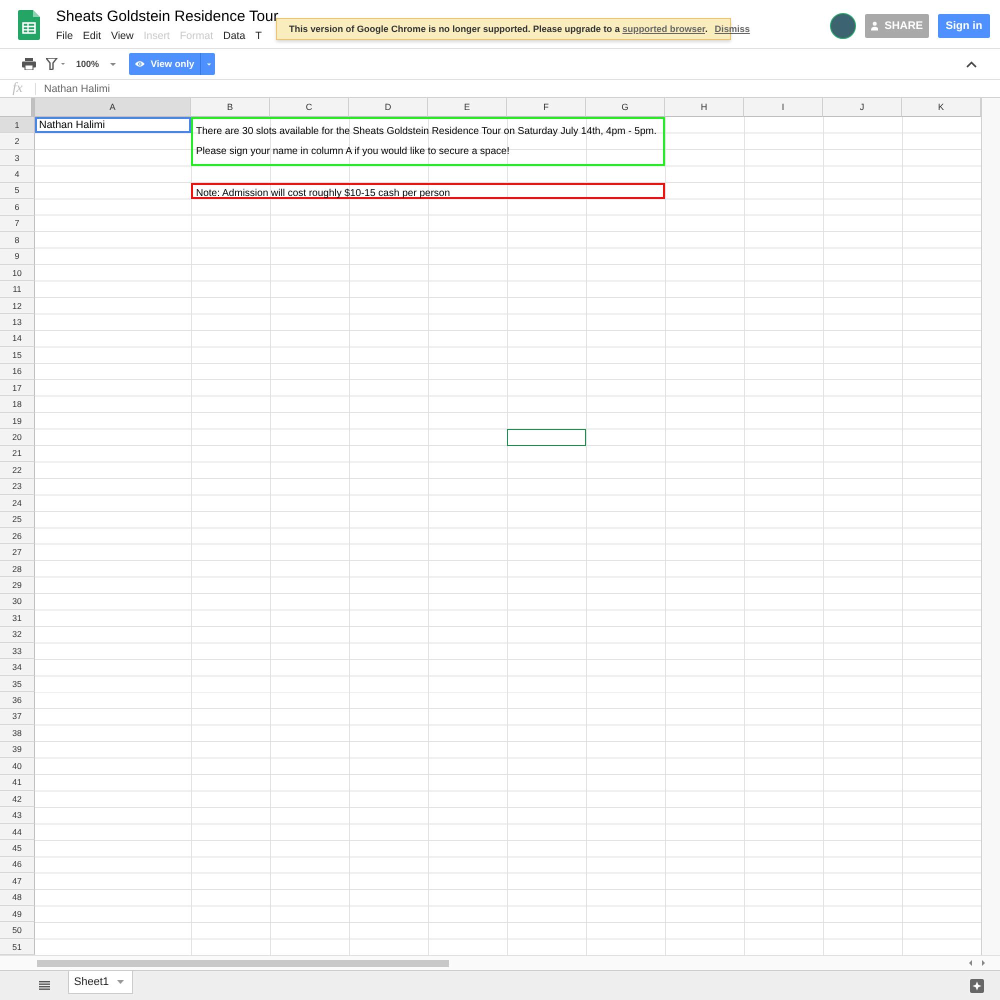 The width and height of the screenshot is (1000, 1000). What do you see at coordinates (17, 832) in the screenshot?
I see `row-header: 44` at bounding box center [17, 832].